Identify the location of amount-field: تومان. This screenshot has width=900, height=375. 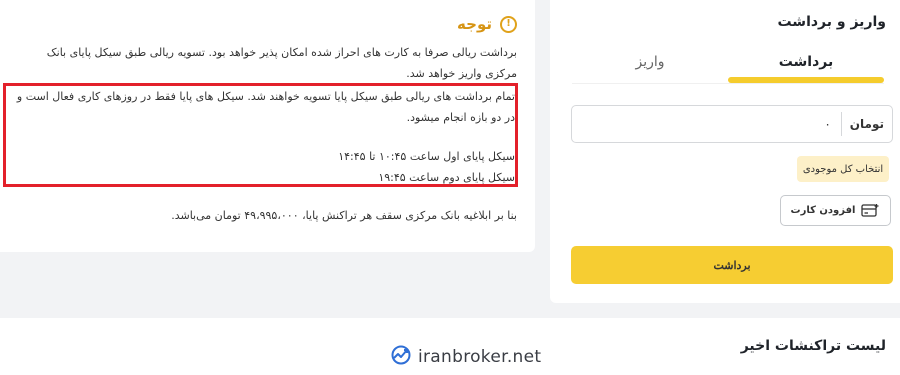
(732, 124).